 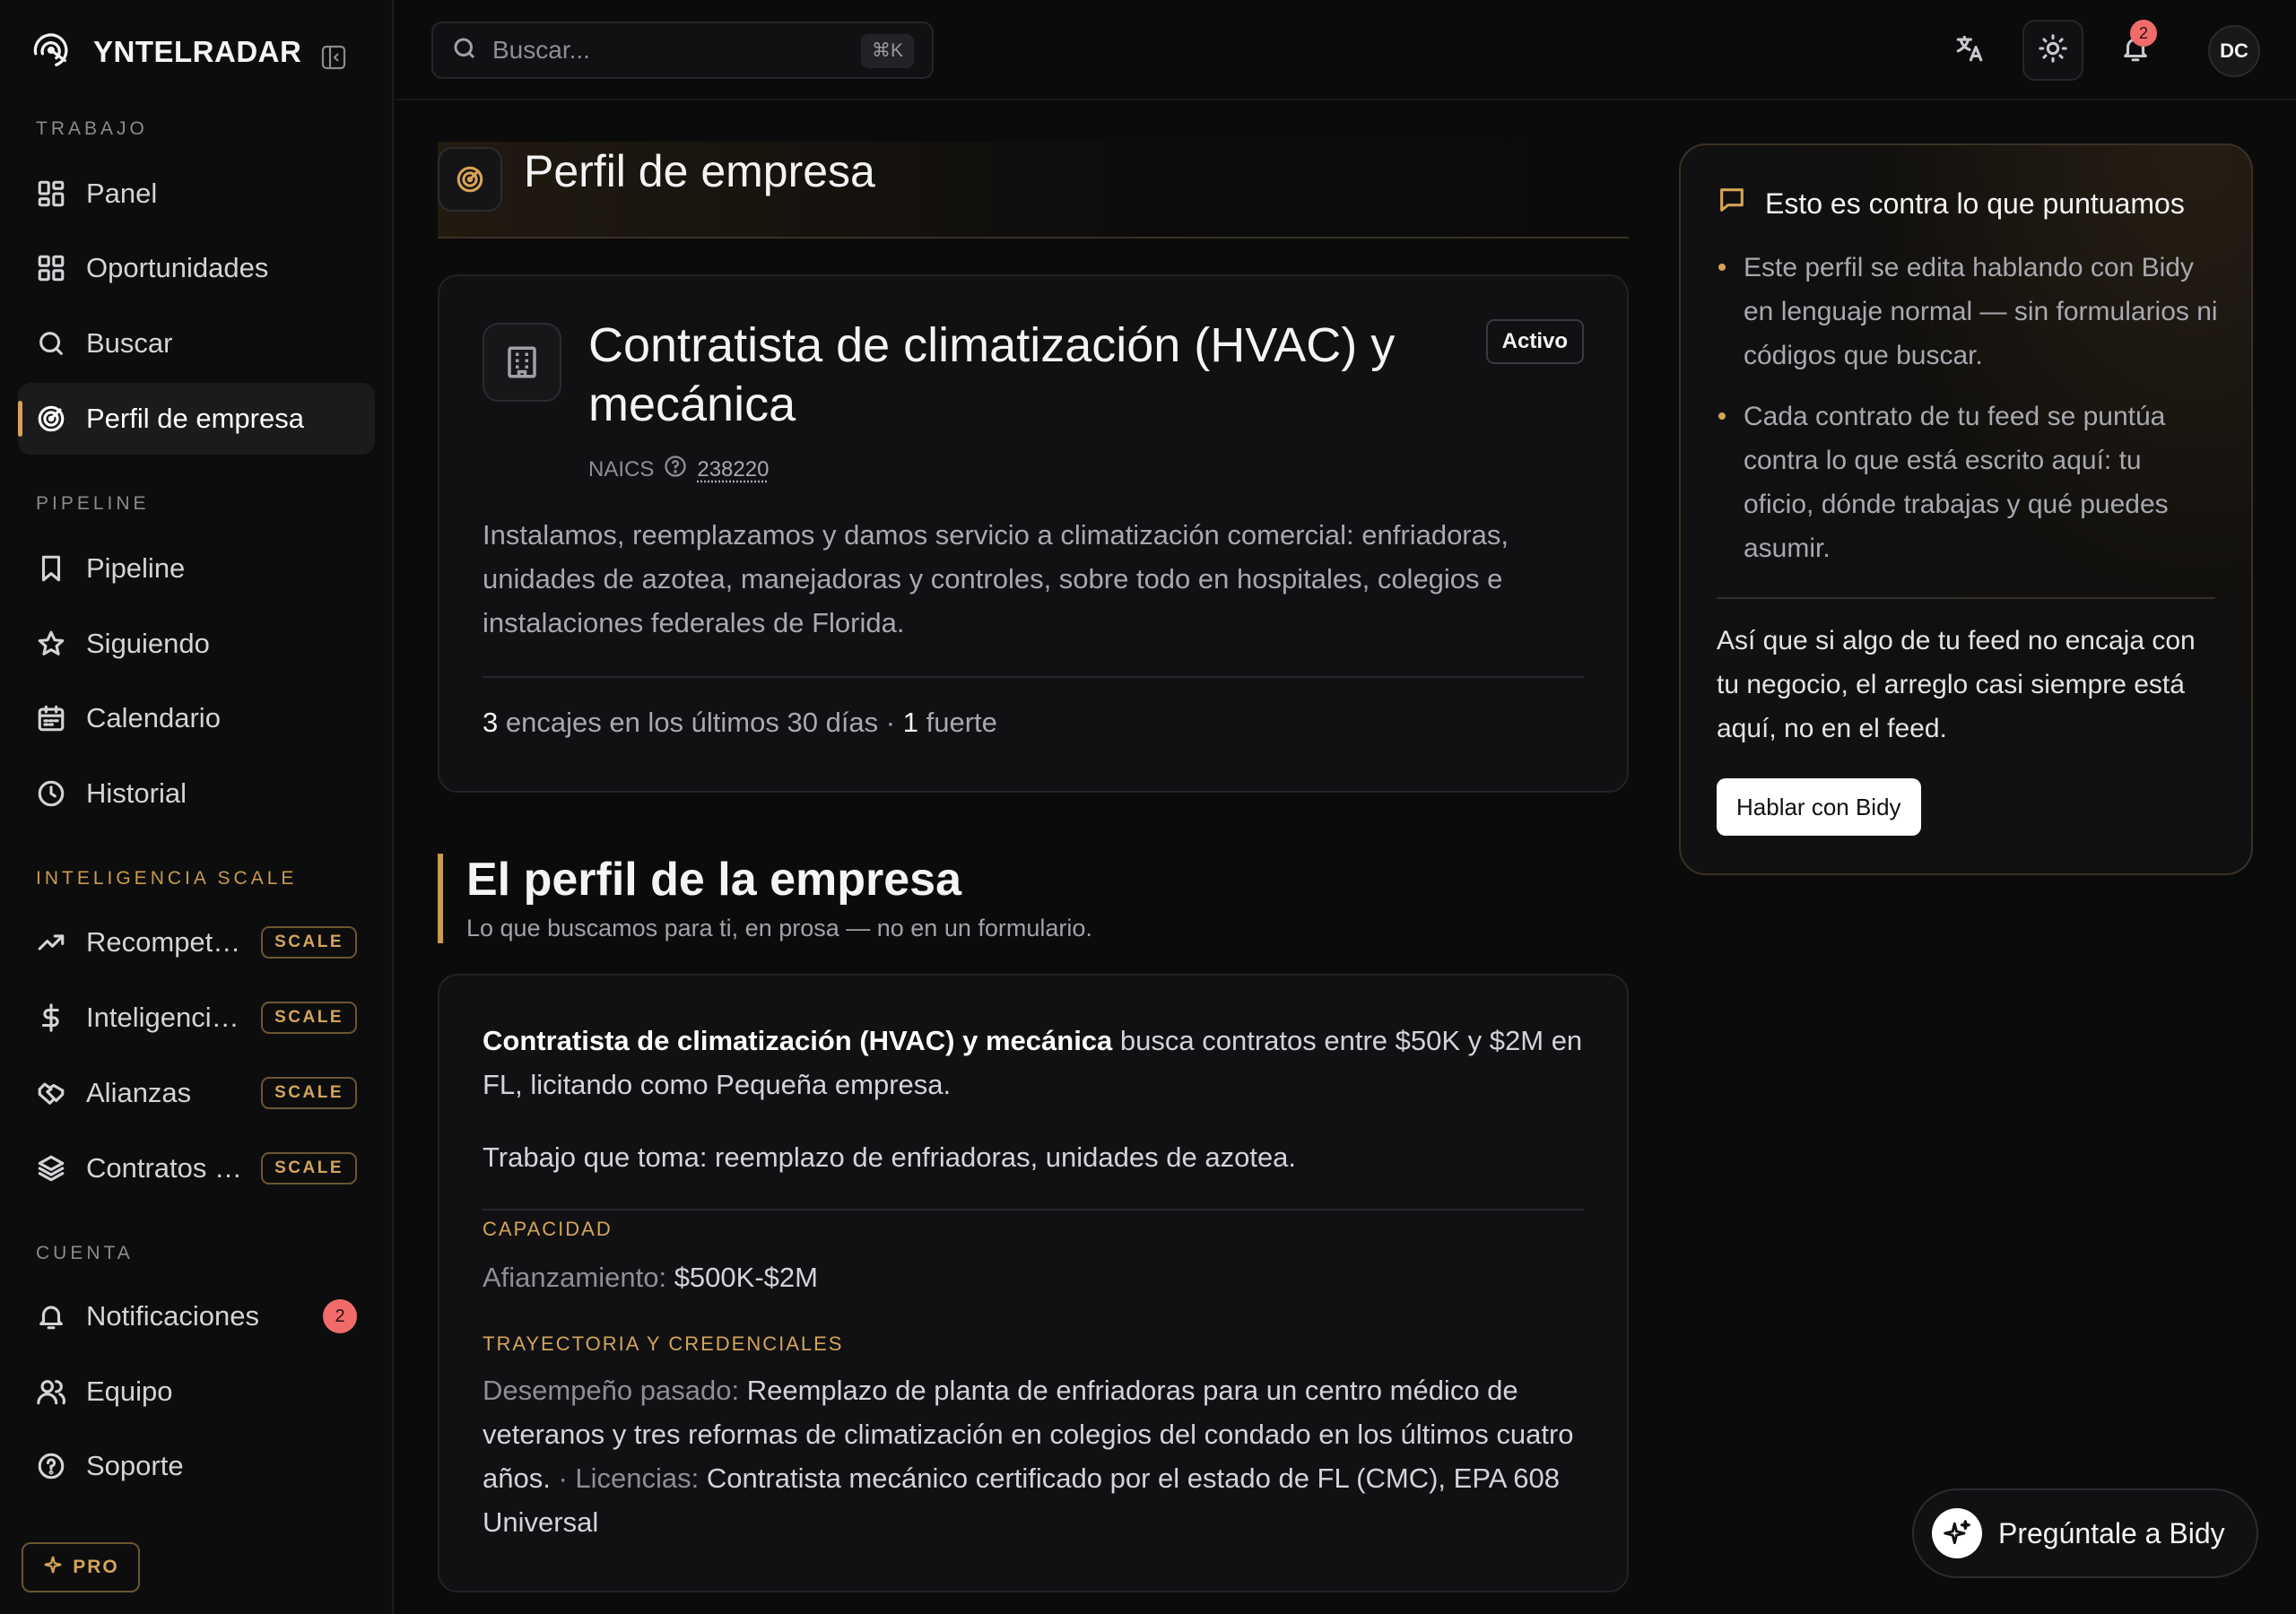 I want to click on sidebar-item-label: Inteligencia de precios, so click(x=167, y=1017).